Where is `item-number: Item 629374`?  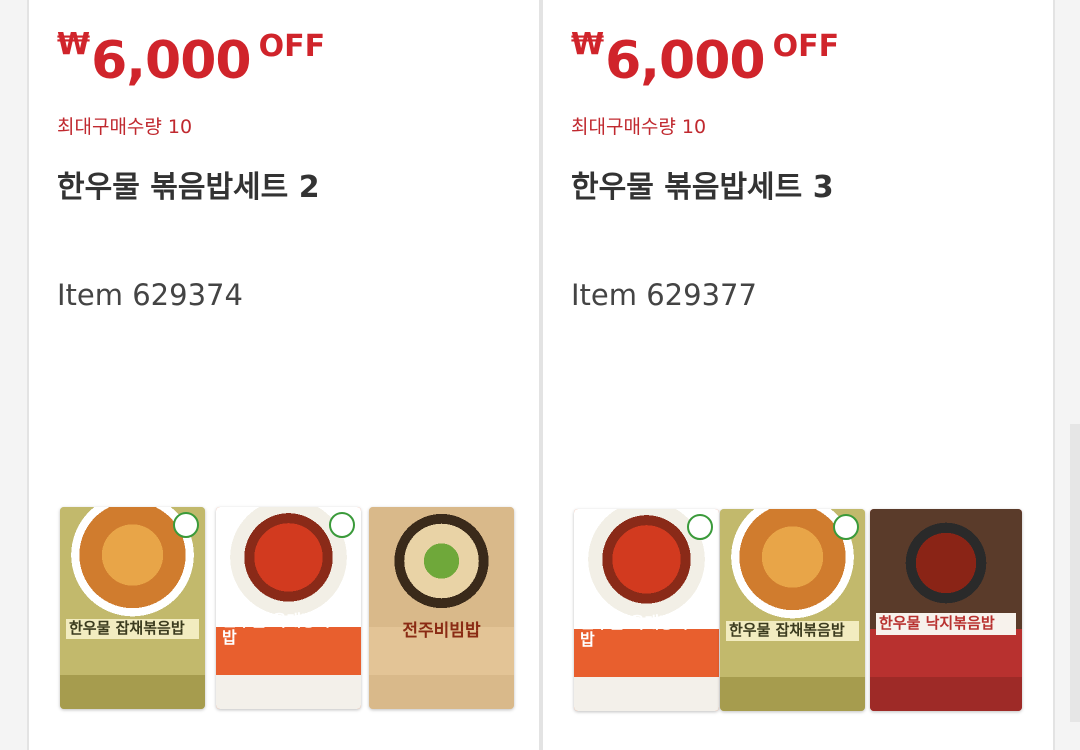
item-number: Item 629374 is located at coordinates (150, 295).